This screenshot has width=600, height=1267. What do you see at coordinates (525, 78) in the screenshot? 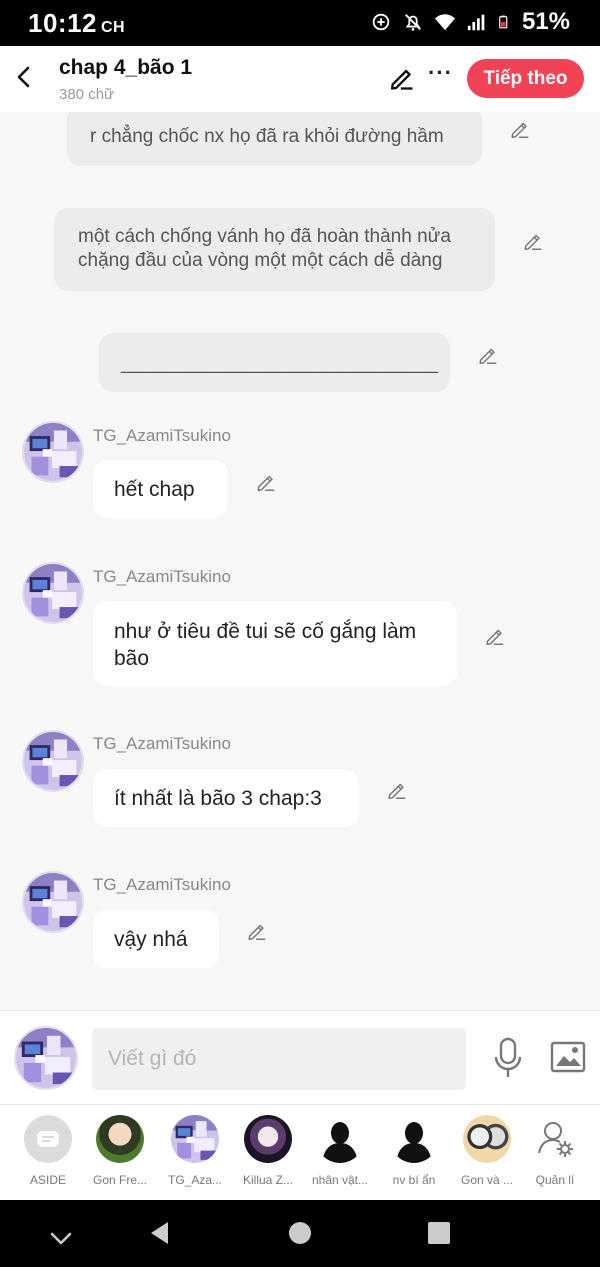
I see `next-button: Tiếp theo` at bounding box center [525, 78].